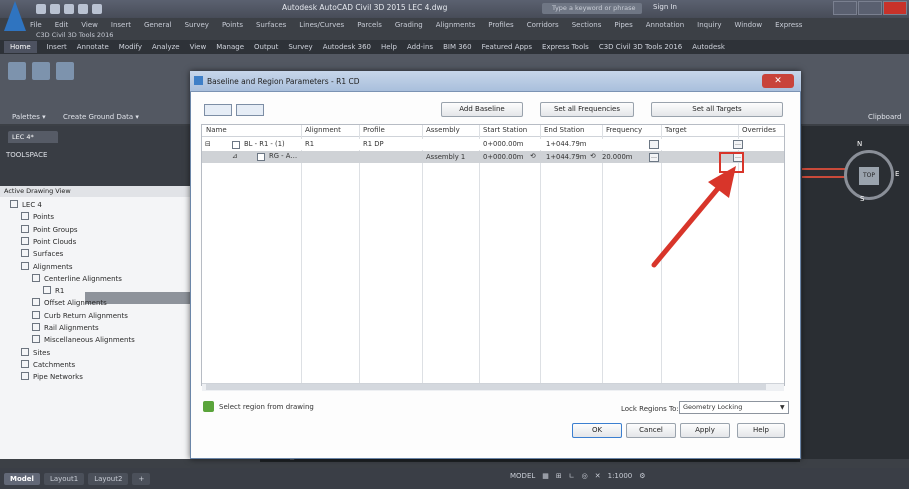  Describe the element at coordinates (572, 476) in the screenshot. I see `ortho-icon: ∟` at that location.